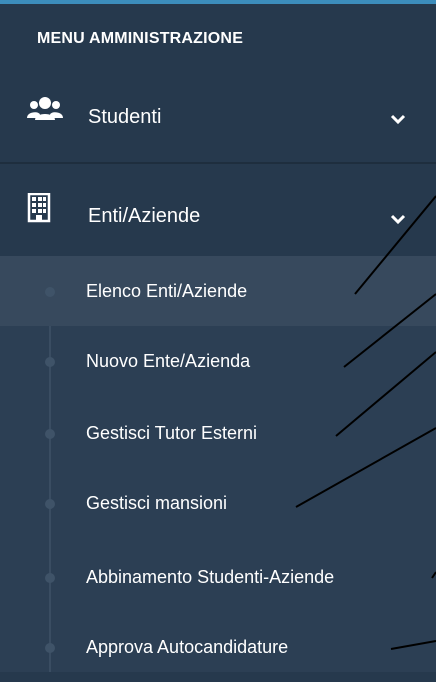  What do you see at coordinates (210, 577) in the screenshot?
I see `submenu-item-label: Abbinamento Studenti-Aziende` at bounding box center [210, 577].